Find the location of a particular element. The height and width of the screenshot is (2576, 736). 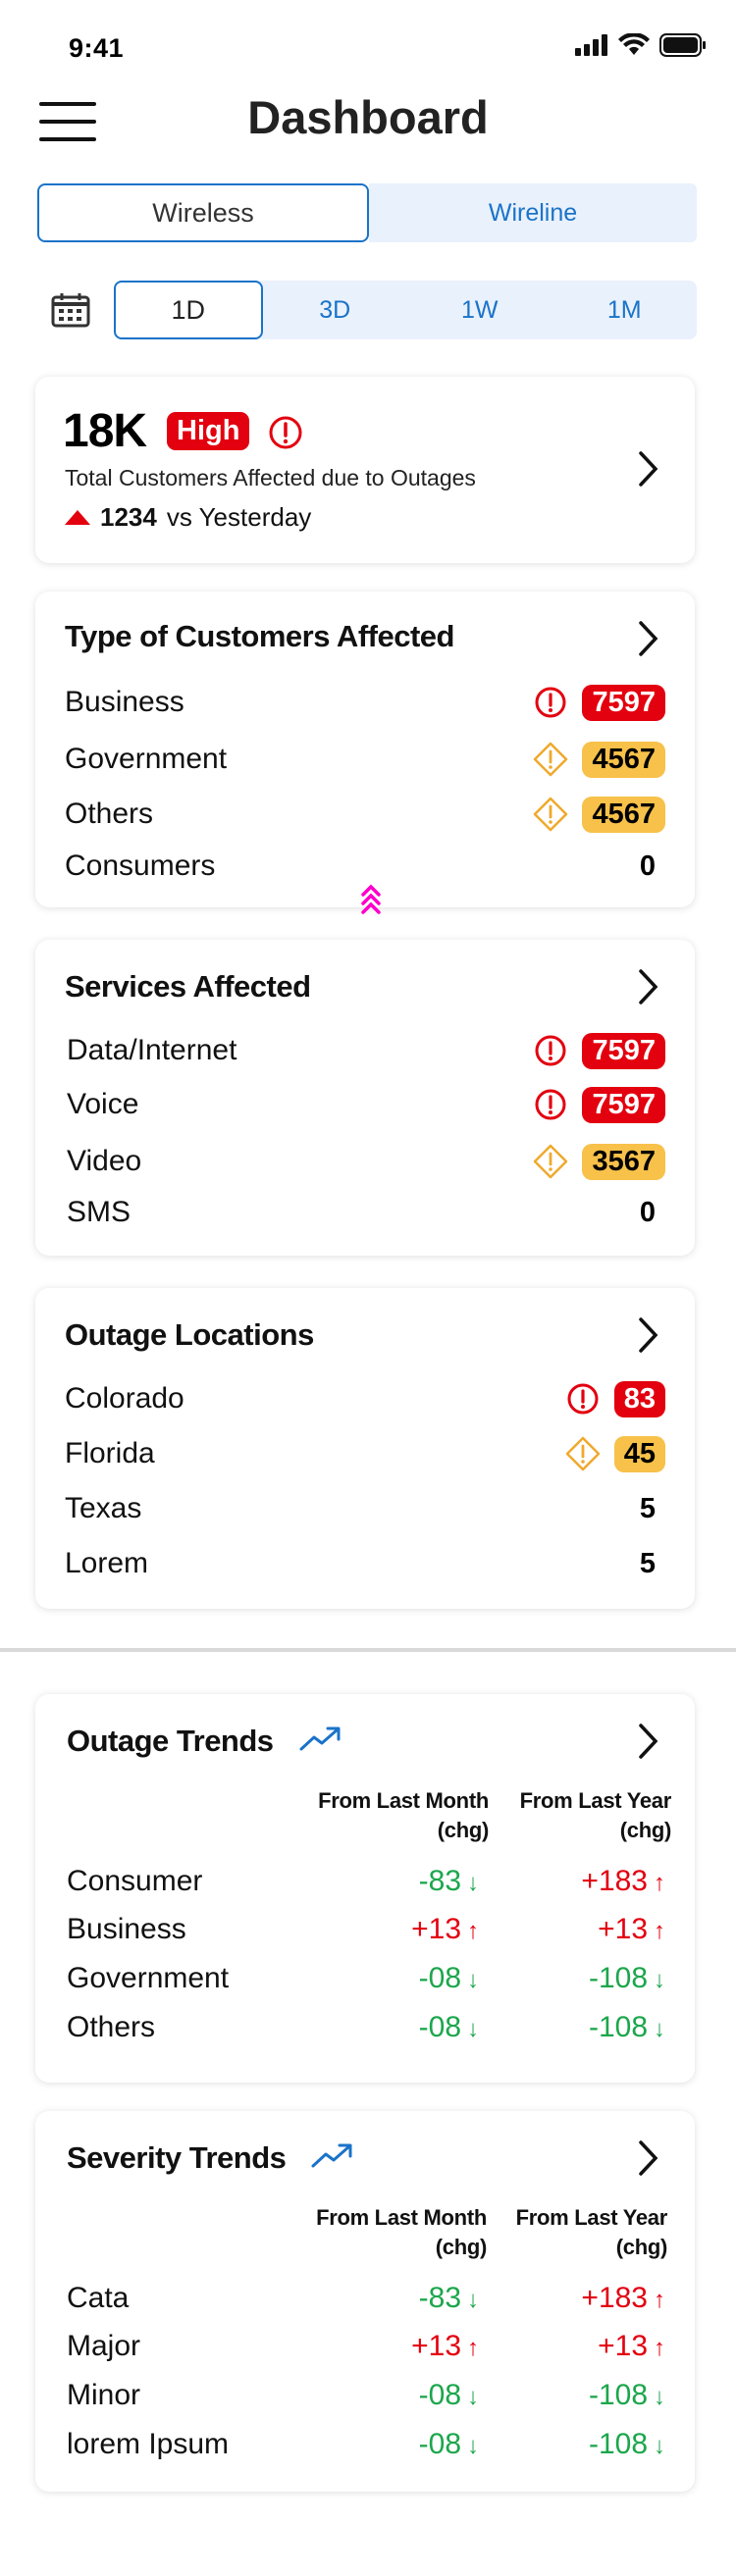

table-row: lorem Ipsum -08 ↓ -108 ↓ is located at coordinates (366, 2444).